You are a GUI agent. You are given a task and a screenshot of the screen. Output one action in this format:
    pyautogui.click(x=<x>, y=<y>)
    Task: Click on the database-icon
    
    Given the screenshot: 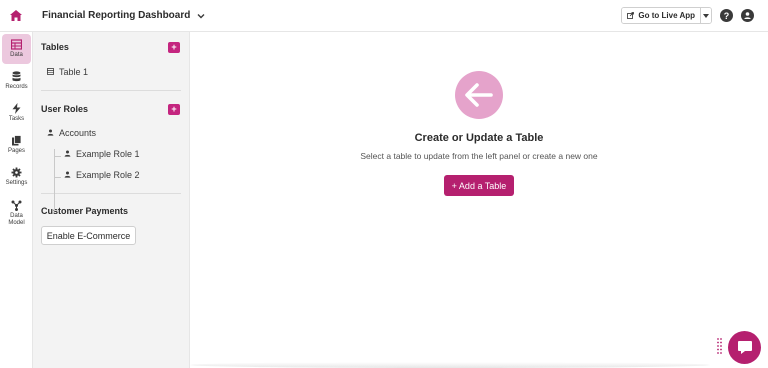 What is the action you would take?
    pyautogui.click(x=16, y=76)
    